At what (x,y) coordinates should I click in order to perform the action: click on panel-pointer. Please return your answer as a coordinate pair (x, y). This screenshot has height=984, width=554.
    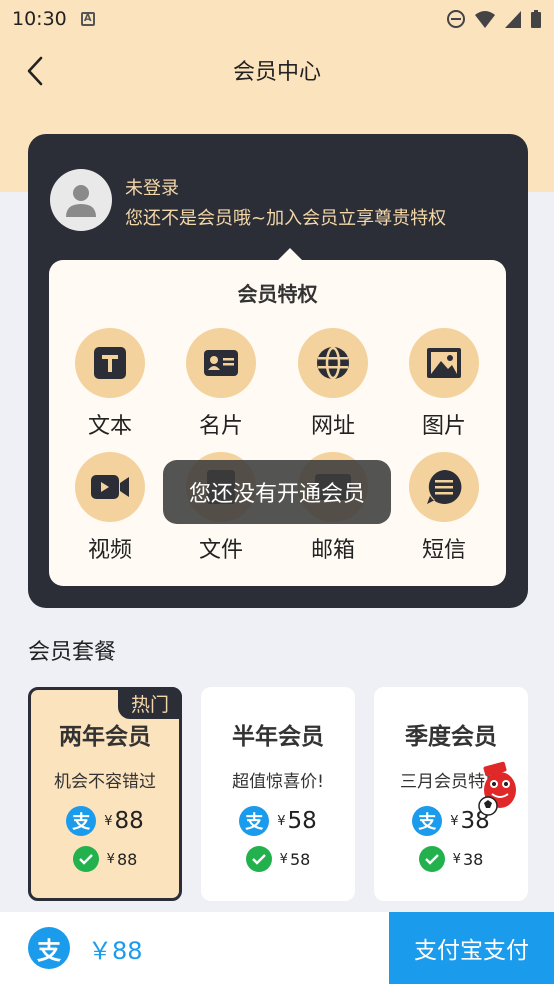
    Looking at the image, I should click on (290, 254).